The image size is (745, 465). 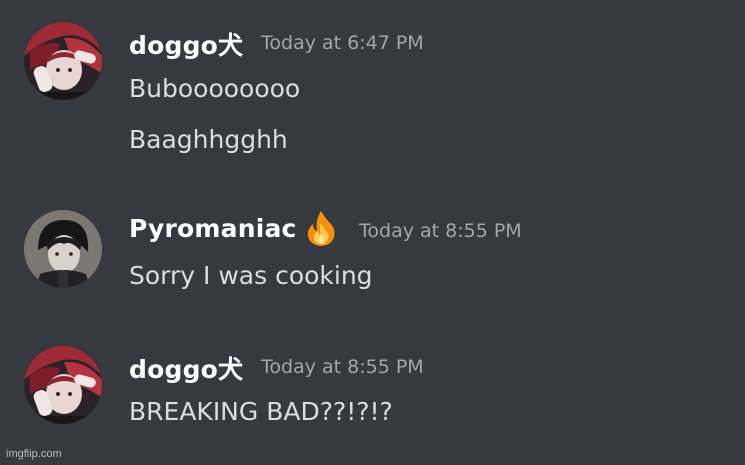 I want to click on watermark: imgflip.com, so click(x=34, y=454).